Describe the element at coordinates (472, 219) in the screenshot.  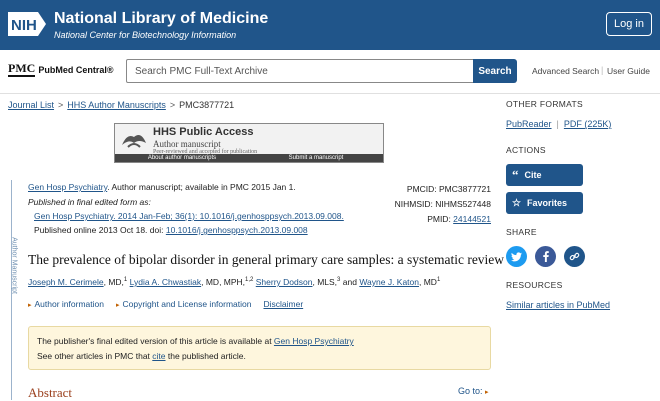
I see `pmid-link: 24144521` at that location.